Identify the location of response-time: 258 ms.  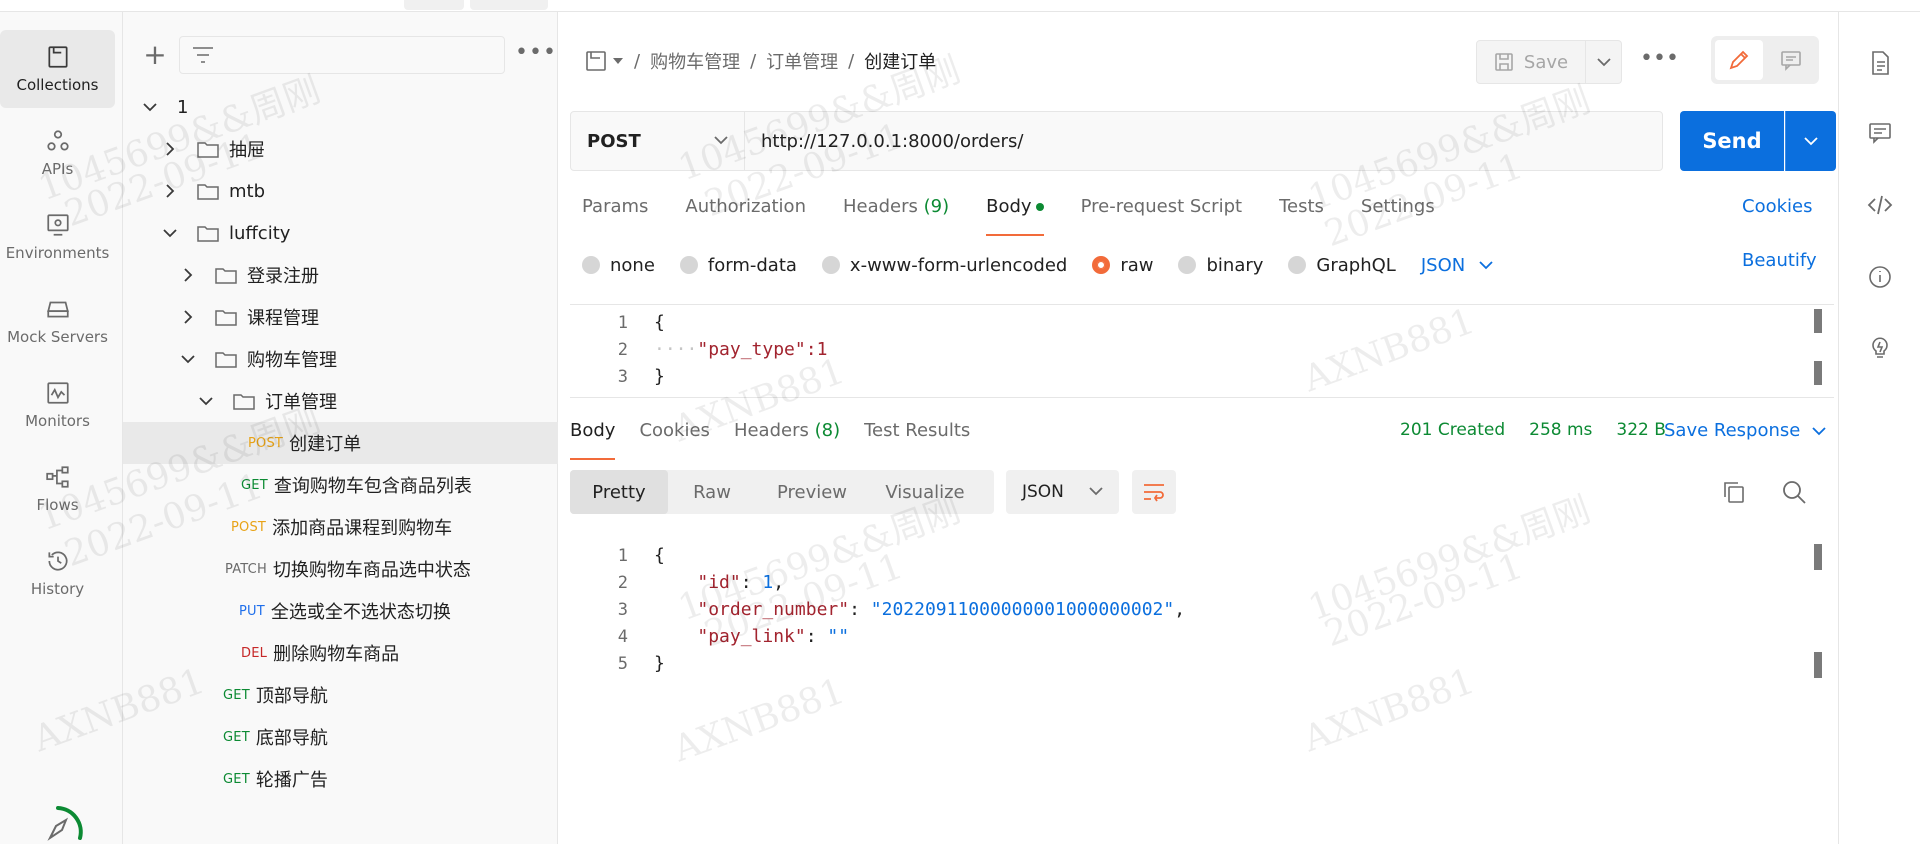
(1560, 430).